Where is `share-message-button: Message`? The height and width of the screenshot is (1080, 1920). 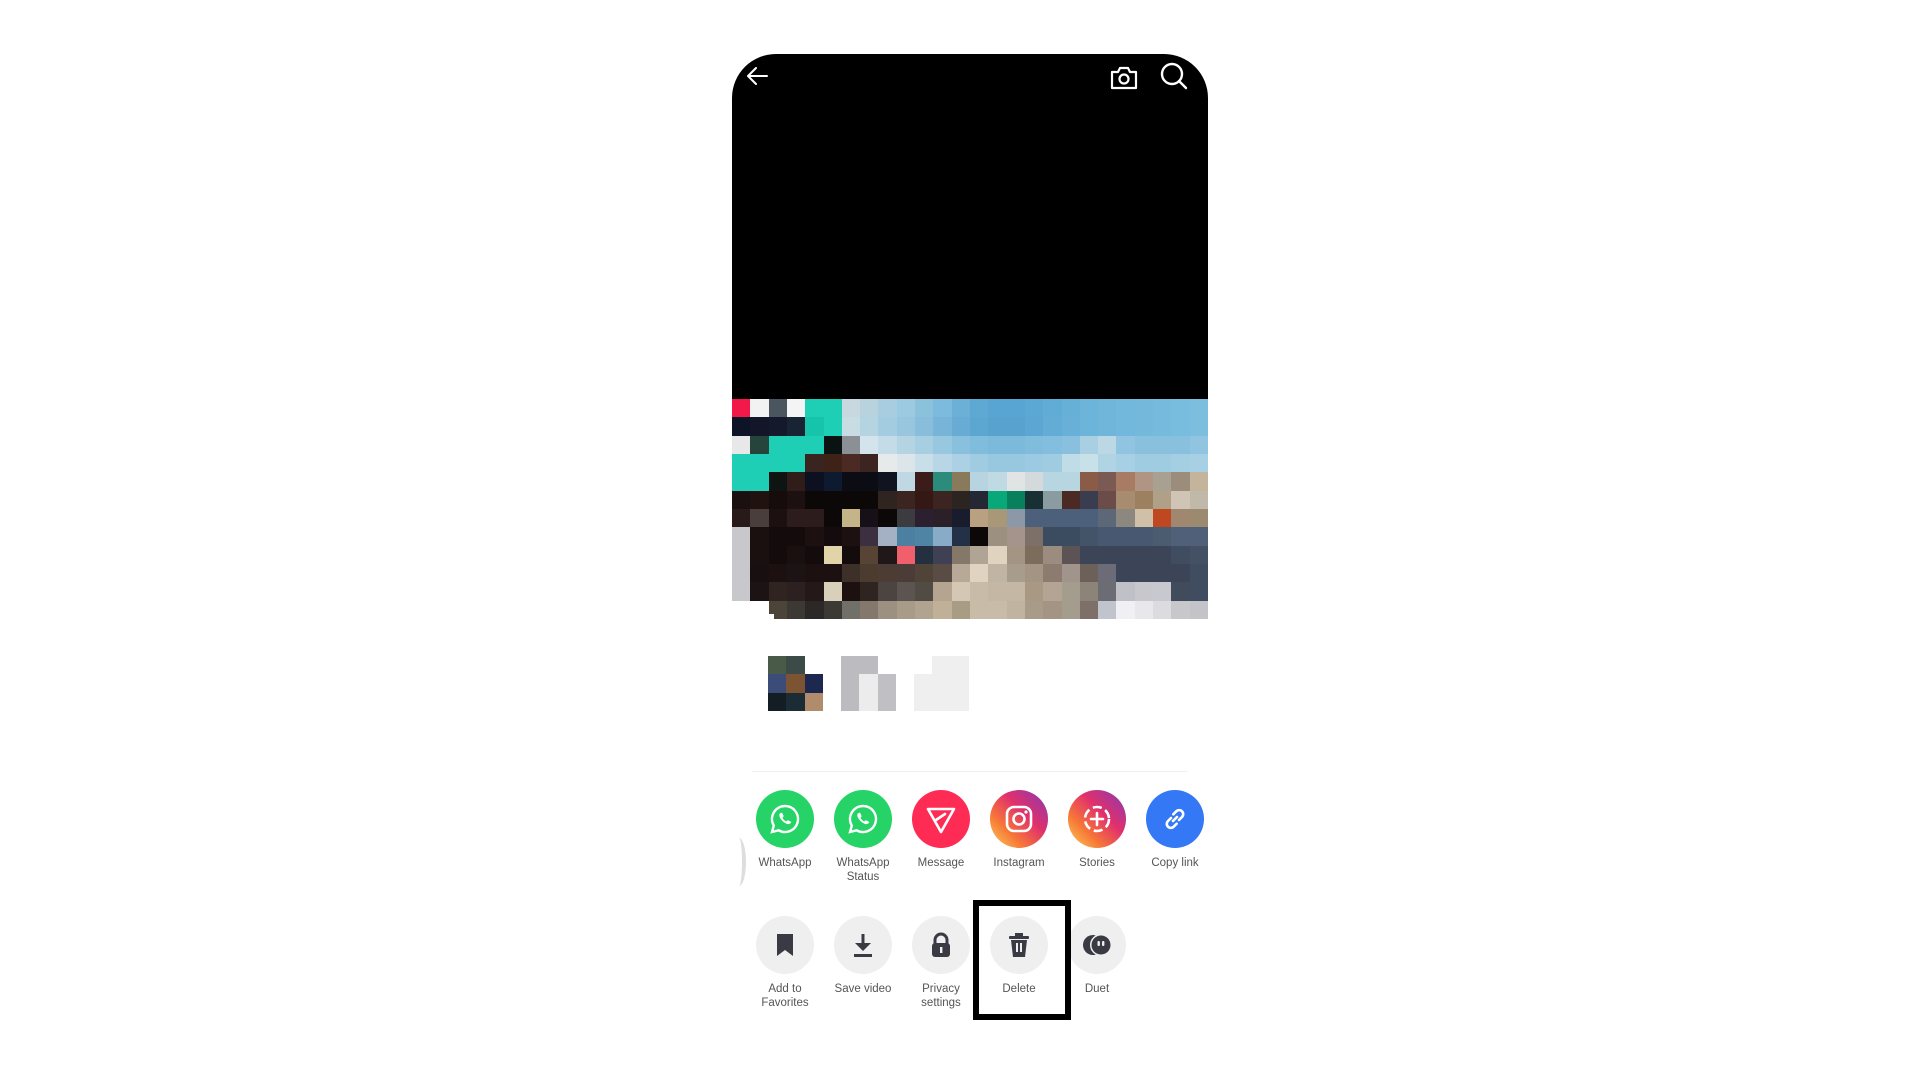 share-message-button: Message is located at coordinates (941, 837).